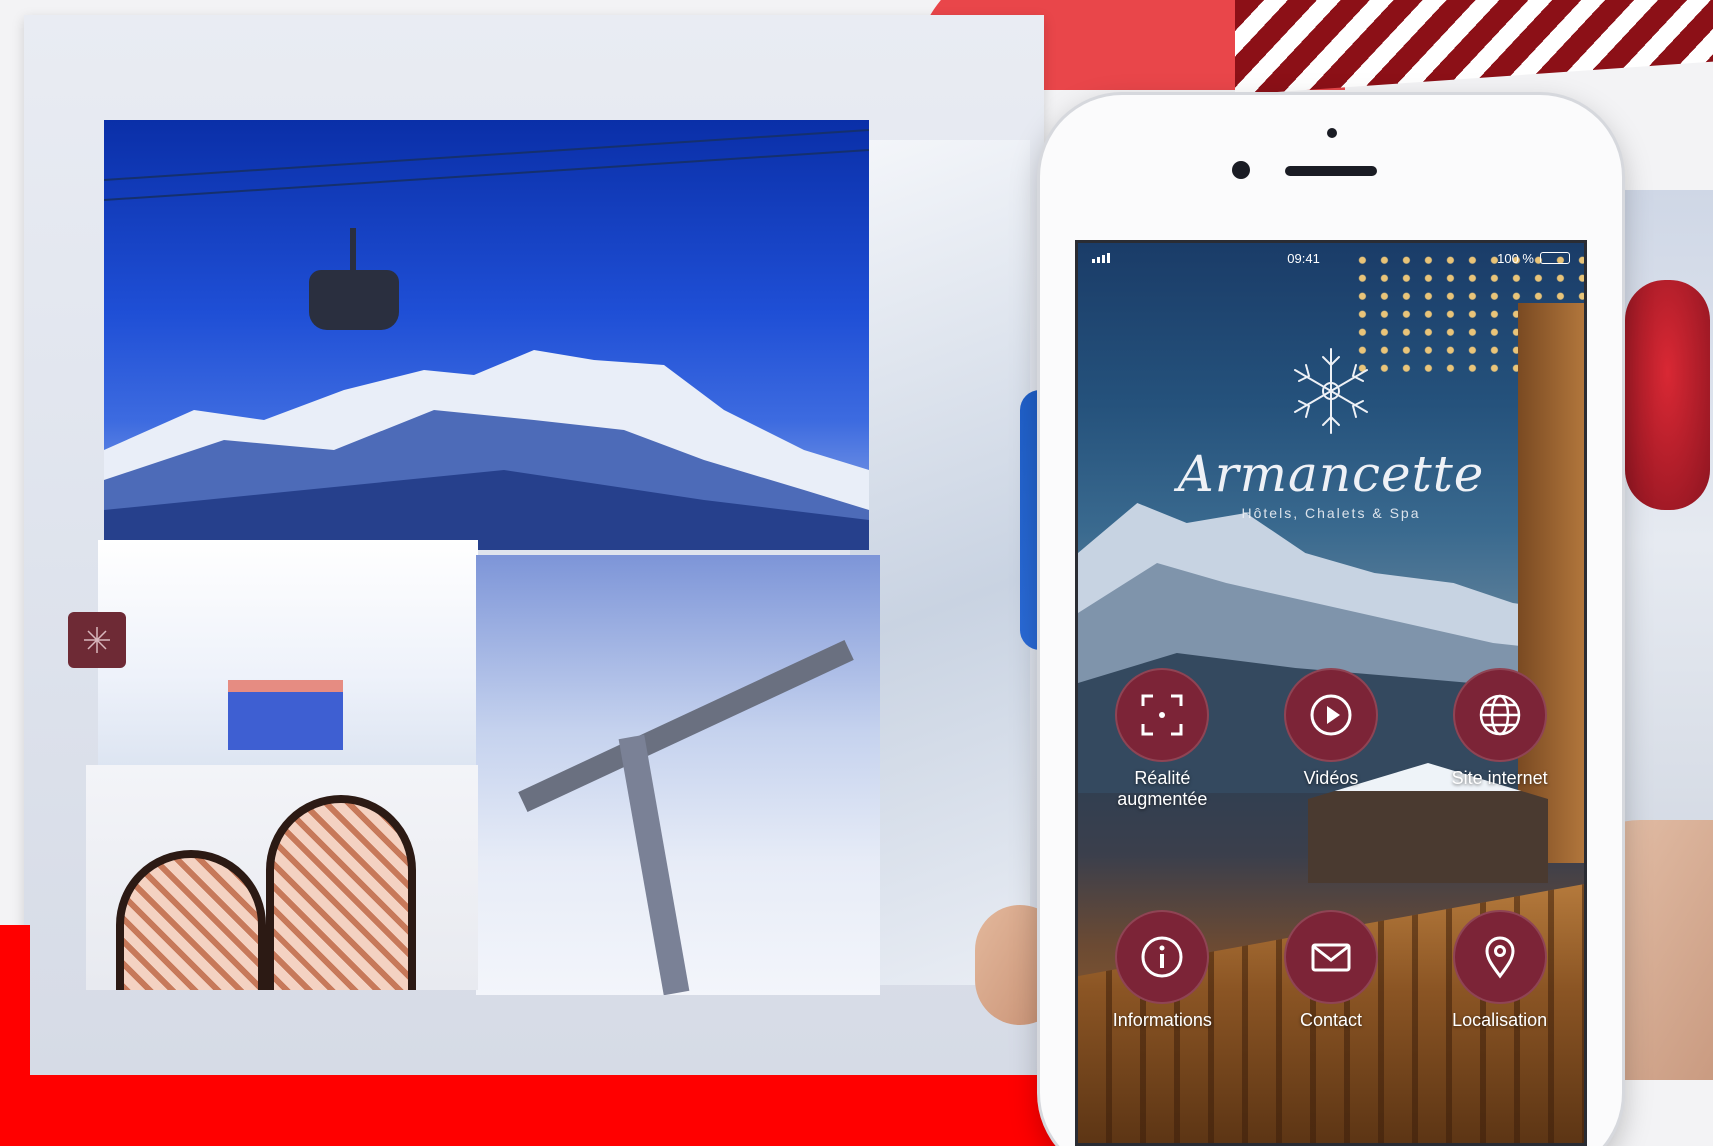 The height and width of the screenshot is (1146, 1713). I want to click on action-grid-row-1: Réalité augmentée Vidéos Site internet, so click(1331, 739).